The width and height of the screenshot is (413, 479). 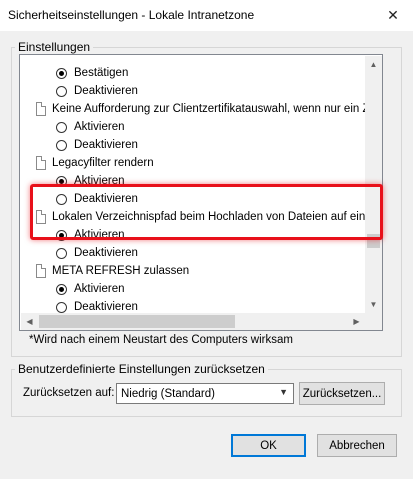 What do you see at coordinates (103, 163) in the screenshot?
I see `list-item-label: Legacyfilter rendern` at bounding box center [103, 163].